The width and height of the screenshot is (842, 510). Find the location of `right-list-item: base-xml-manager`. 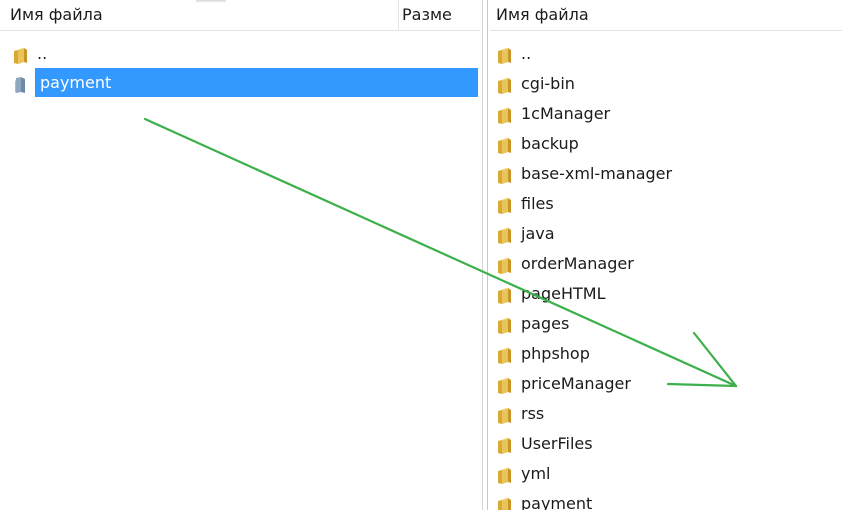

right-list-item: base-xml-manager is located at coordinates (666, 174).